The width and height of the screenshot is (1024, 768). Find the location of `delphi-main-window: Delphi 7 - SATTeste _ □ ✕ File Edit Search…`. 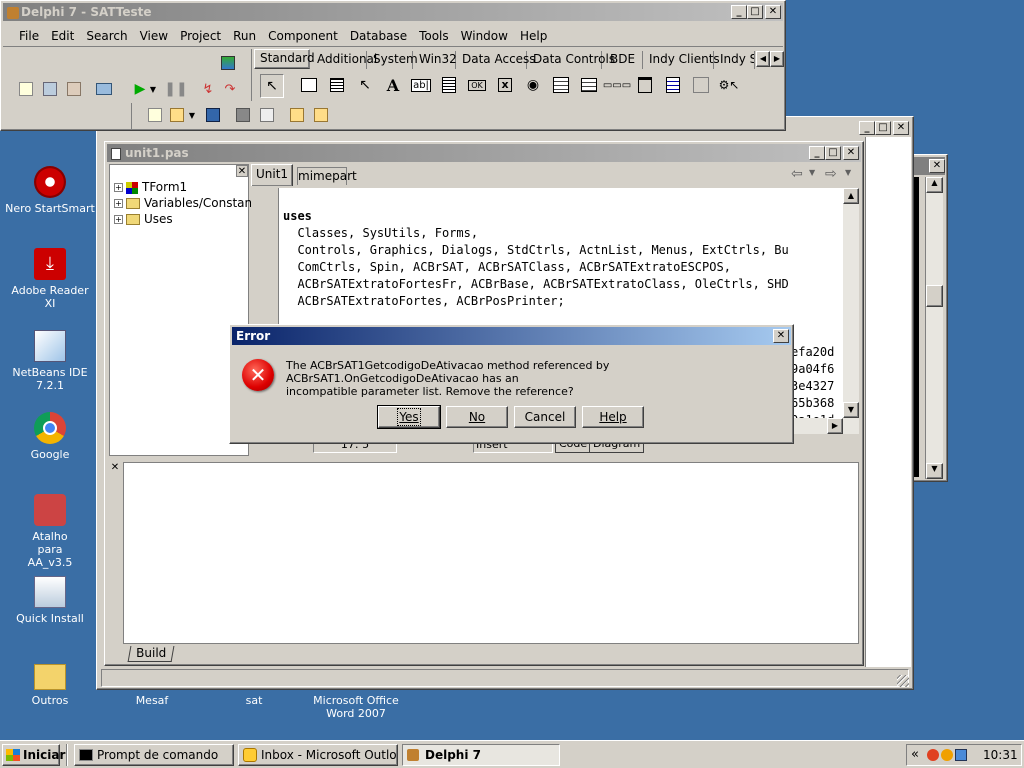

delphi-main-window: Delphi 7 - SATTeste _ □ ✕ File Edit Search… is located at coordinates (393, 65).